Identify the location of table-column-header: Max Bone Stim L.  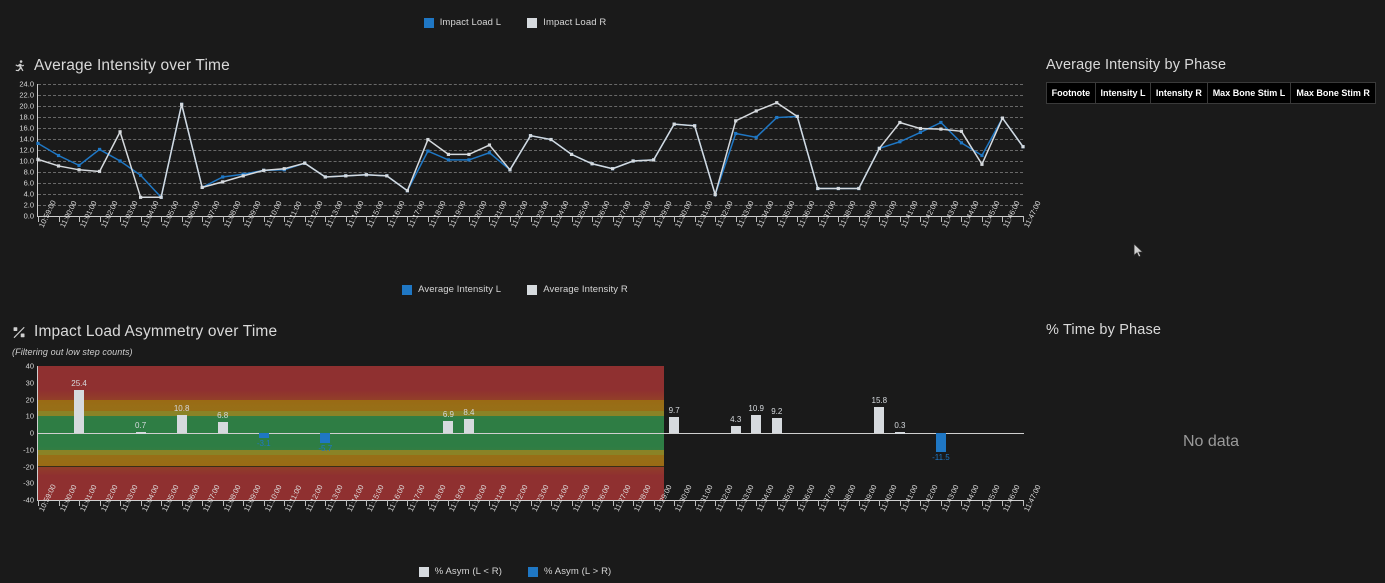
(1249, 93).